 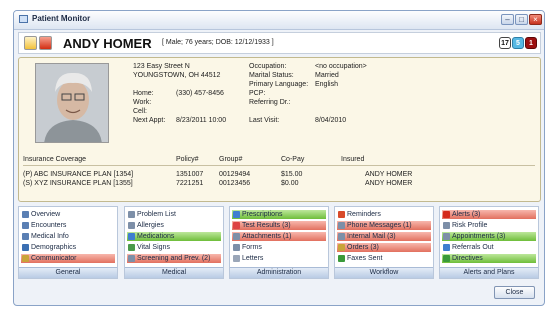 What do you see at coordinates (177, 75) in the screenshot?
I see `address-line-2: YOUNGSTOWN, OH 44512` at bounding box center [177, 75].